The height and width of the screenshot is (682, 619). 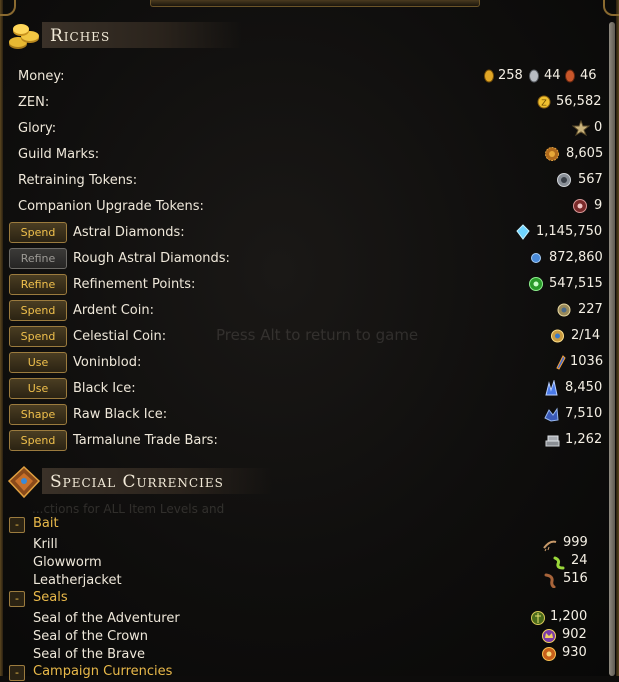 I want to click on celestial-coin-icon, so click(x=557, y=336).